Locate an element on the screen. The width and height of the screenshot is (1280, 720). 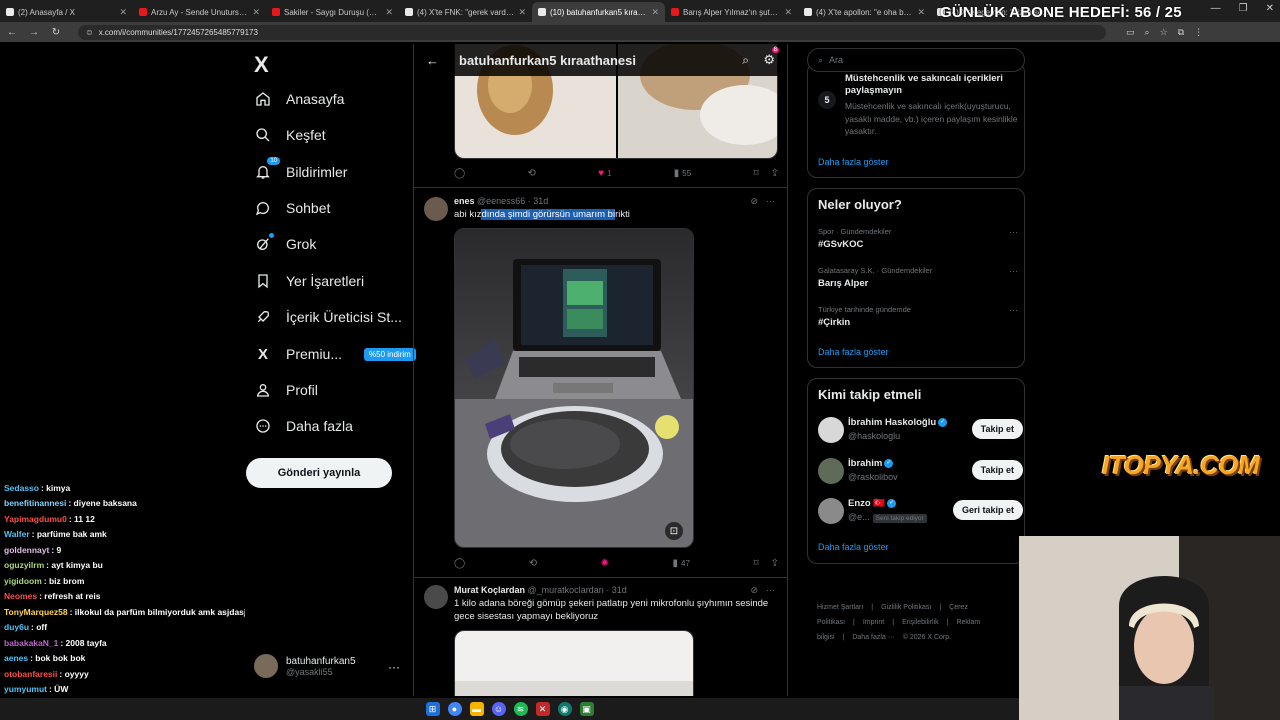
footer-link: Daha fazla ··· is located at coordinates (873, 637).